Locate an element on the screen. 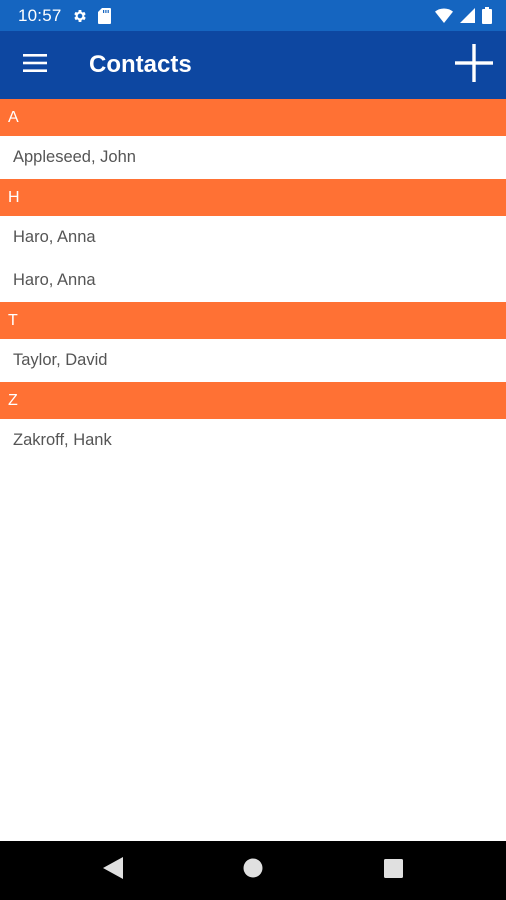  section-header-h: H is located at coordinates (253, 197).